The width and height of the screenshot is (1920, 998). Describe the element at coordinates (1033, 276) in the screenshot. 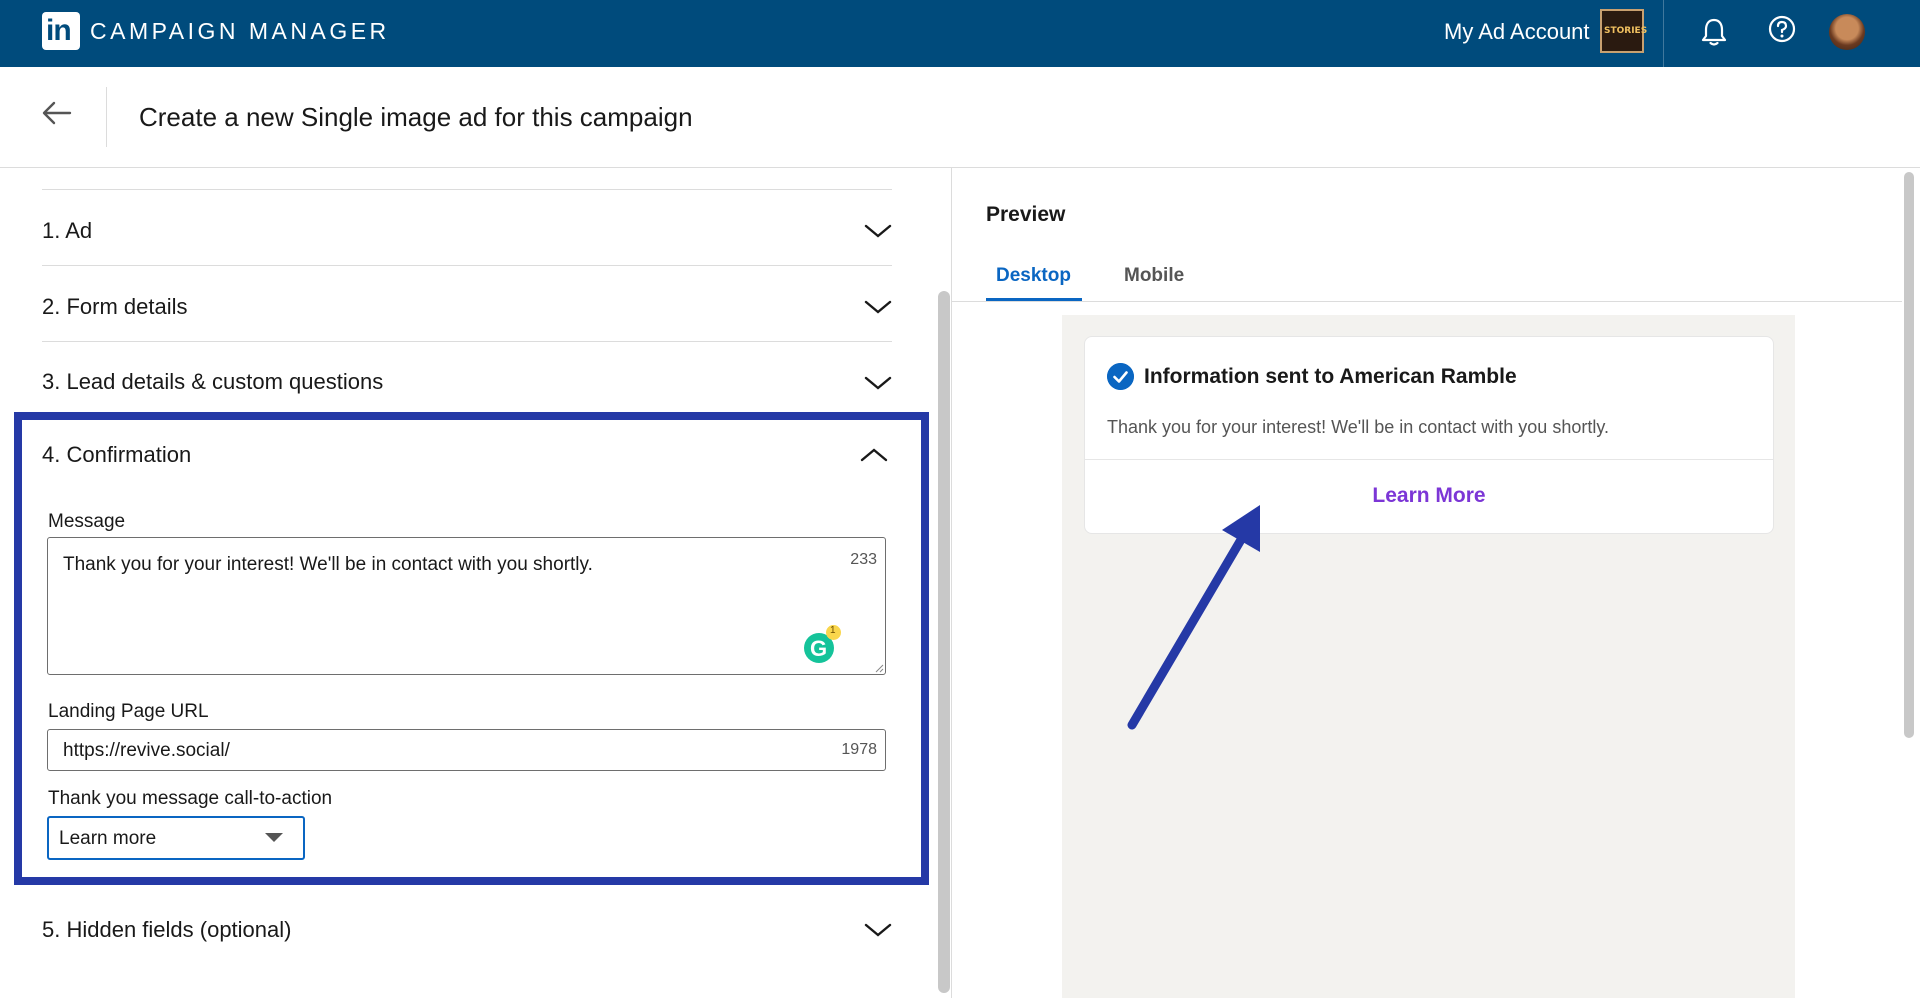

I see `tab-desktop: Desktop` at that location.